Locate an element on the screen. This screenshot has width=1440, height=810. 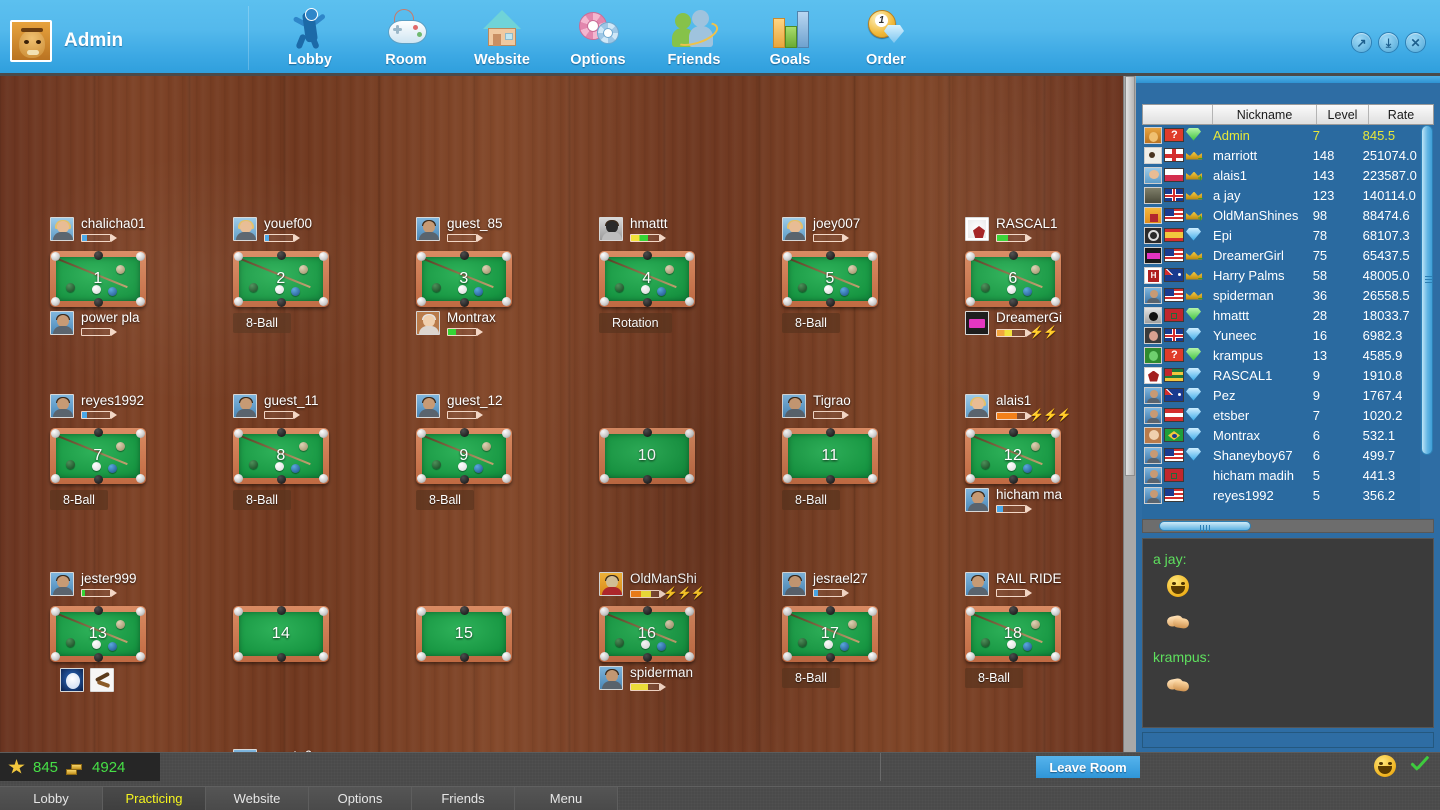
player-slot-top: chalicha01 is located at coordinates (98, 229).